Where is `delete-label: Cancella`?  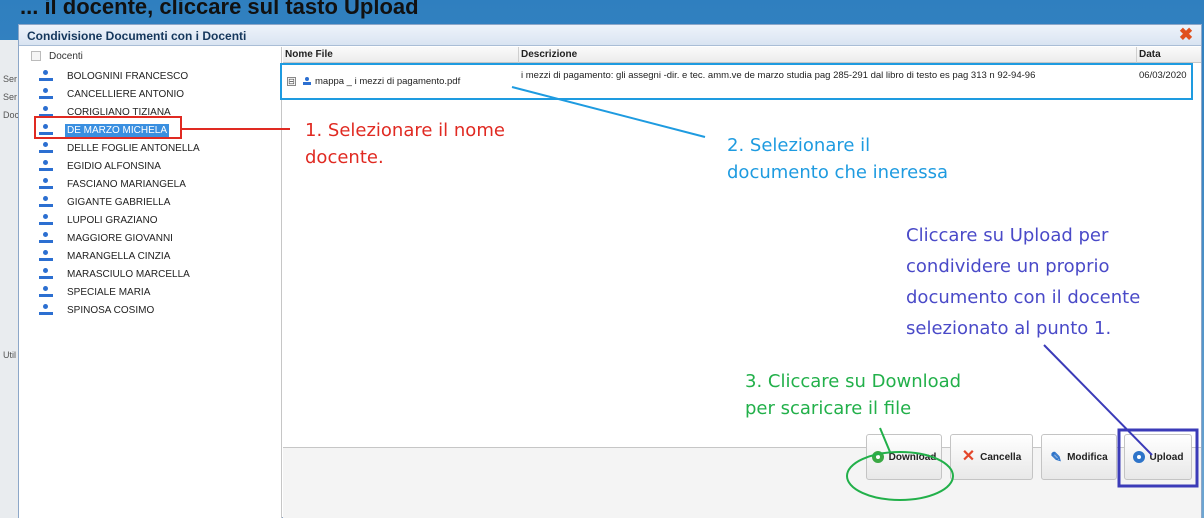
delete-label: Cancella is located at coordinates (1001, 457).